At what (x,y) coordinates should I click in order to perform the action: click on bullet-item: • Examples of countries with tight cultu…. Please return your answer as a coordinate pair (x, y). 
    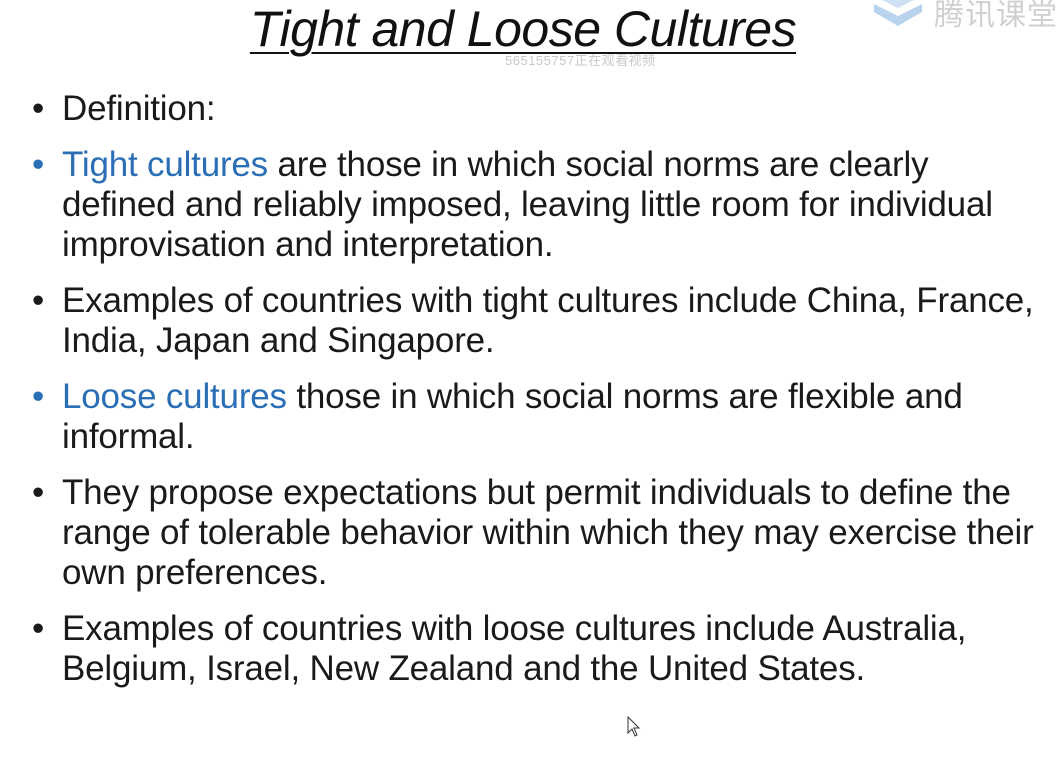
    Looking at the image, I should click on (537, 321).